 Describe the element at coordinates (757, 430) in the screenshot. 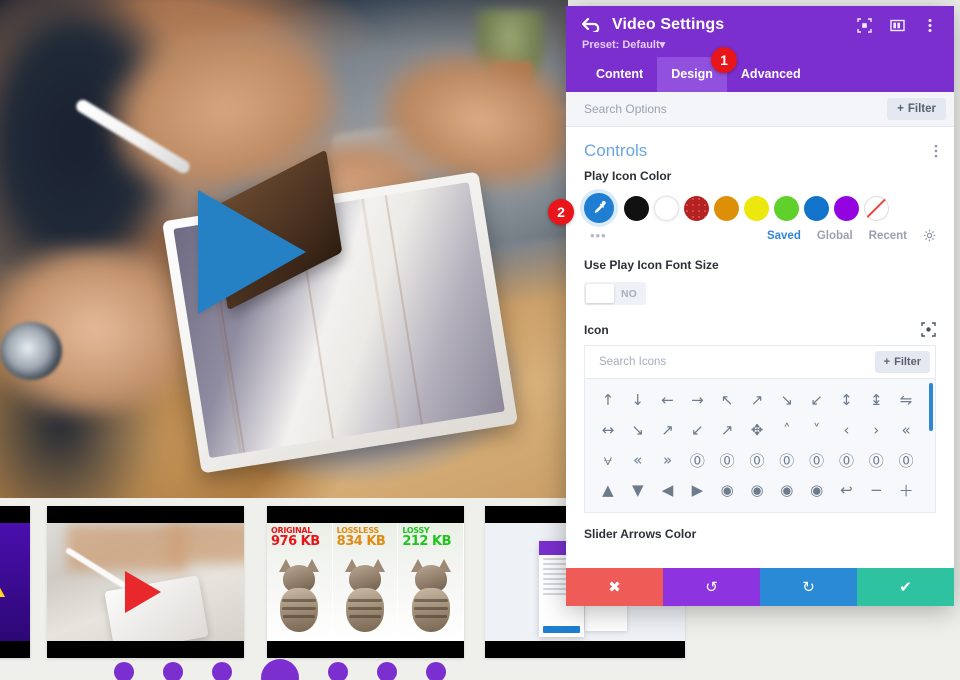

I see `icon-option: ✥` at that location.